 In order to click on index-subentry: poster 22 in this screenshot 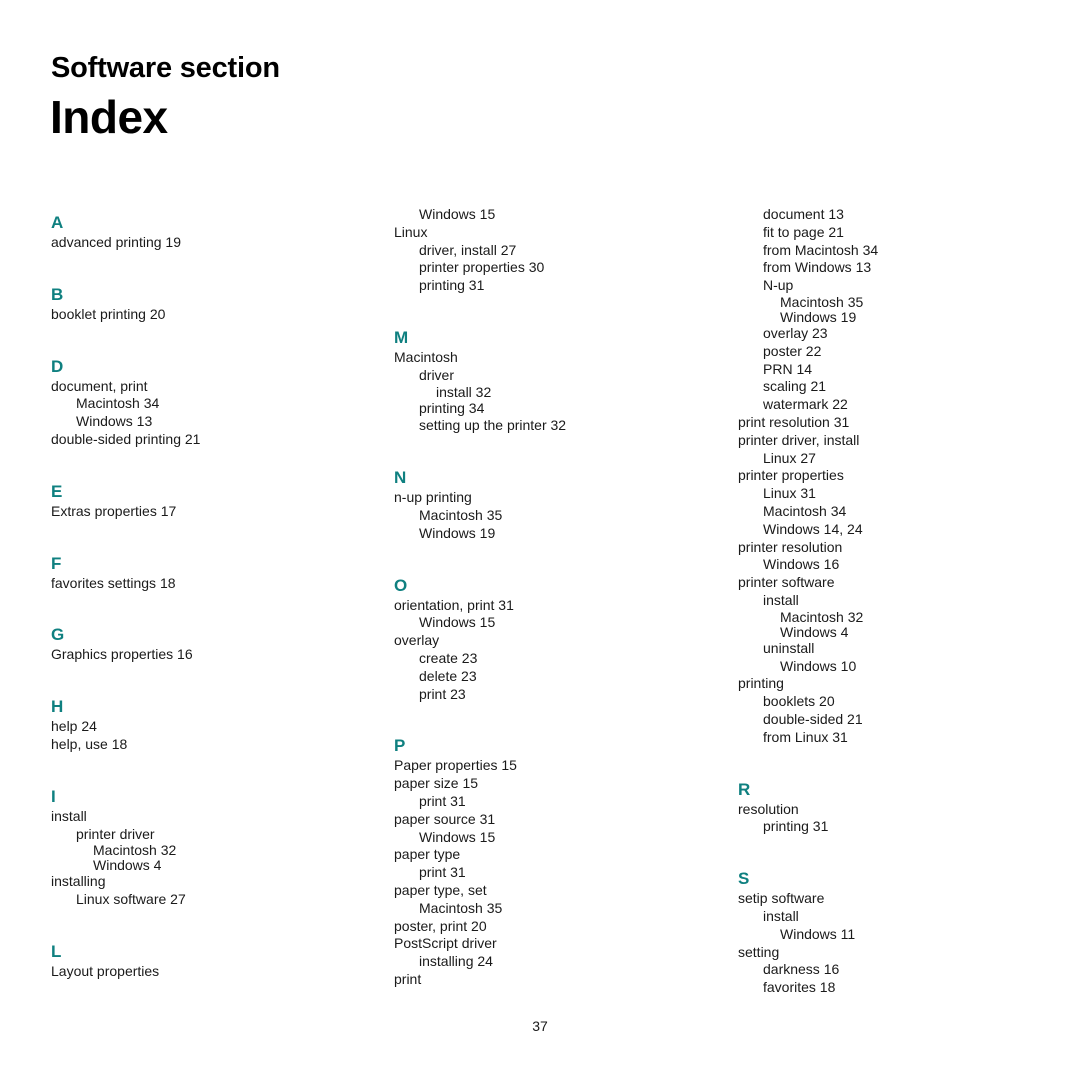, I will do `click(792, 350)`.